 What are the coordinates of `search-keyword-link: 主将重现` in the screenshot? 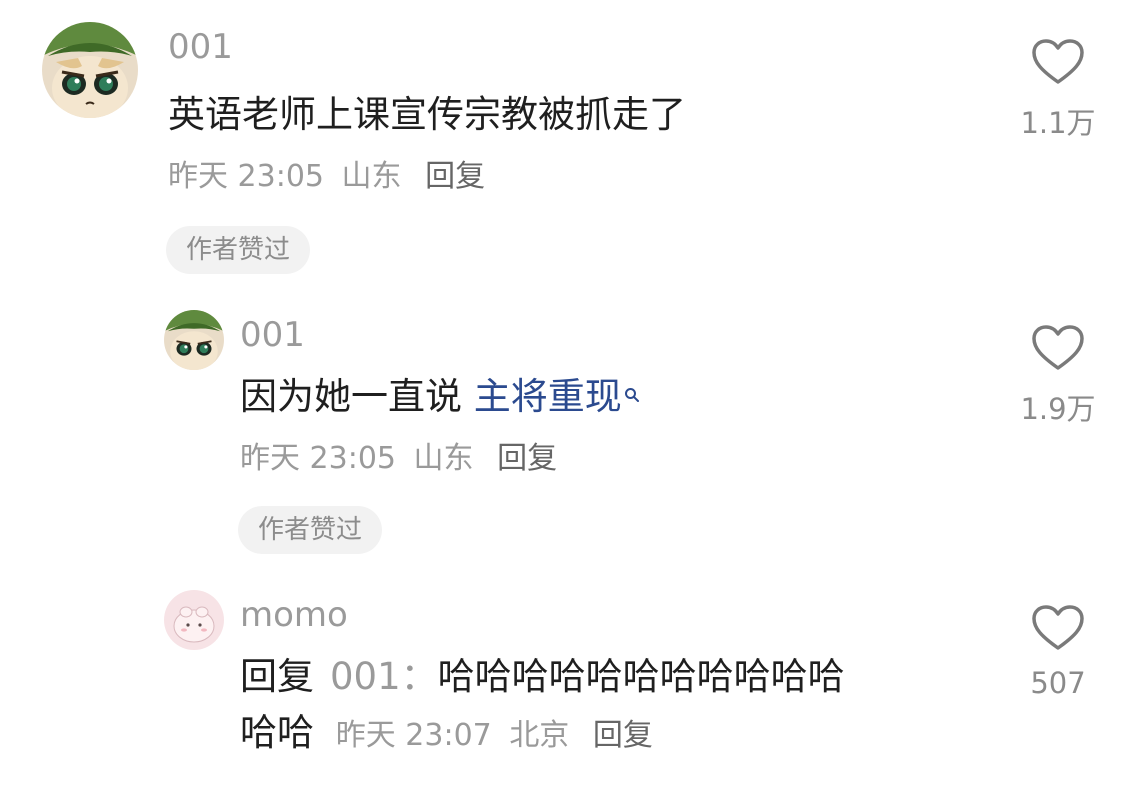 It's located at (548, 396).